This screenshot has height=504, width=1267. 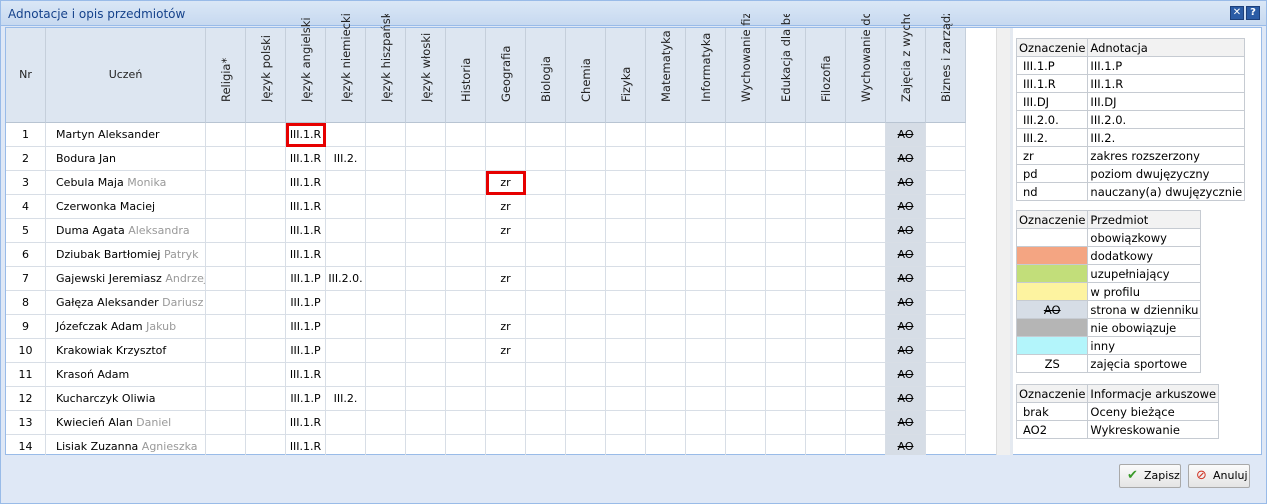 I want to click on header-subject: Geografia, so click(x=506, y=75).